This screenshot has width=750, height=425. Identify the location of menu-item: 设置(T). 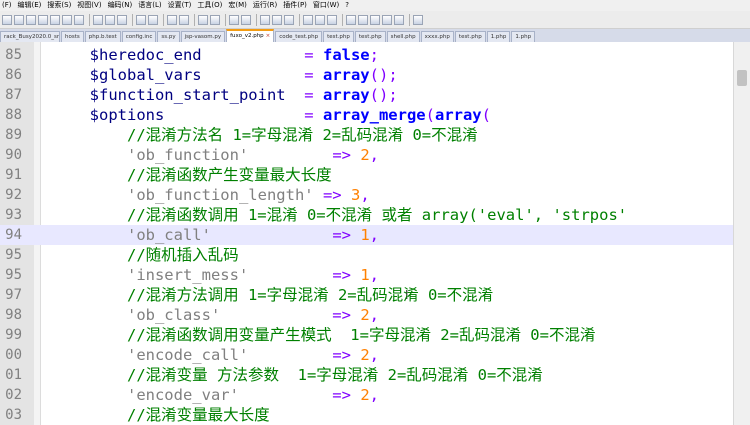
(181, 5).